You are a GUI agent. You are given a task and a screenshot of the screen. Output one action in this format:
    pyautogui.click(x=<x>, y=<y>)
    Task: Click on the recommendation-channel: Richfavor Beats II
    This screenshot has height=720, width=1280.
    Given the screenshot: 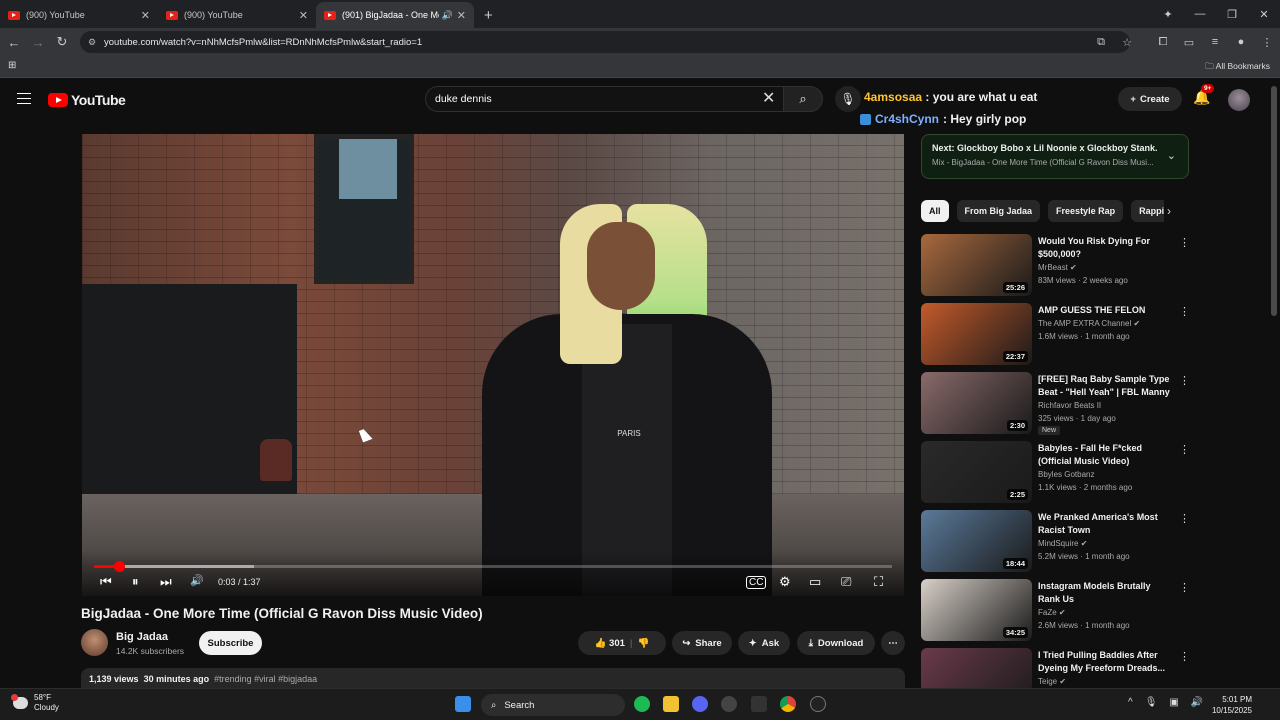 What is the action you would take?
    pyautogui.click(x=1069, y=405)
    